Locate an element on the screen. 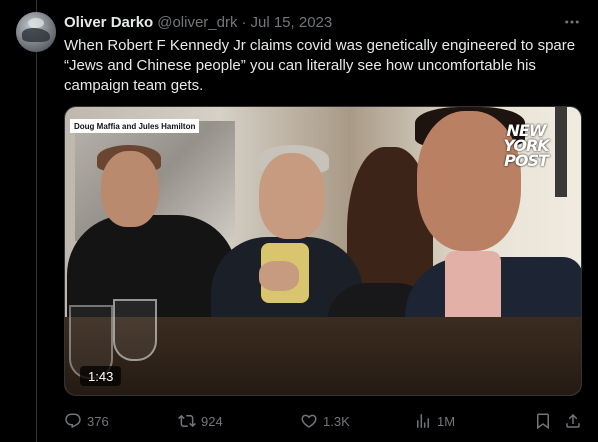 The image size is (598, 442). author-handle: @oliver_drk is located at coordinates (197, 22).